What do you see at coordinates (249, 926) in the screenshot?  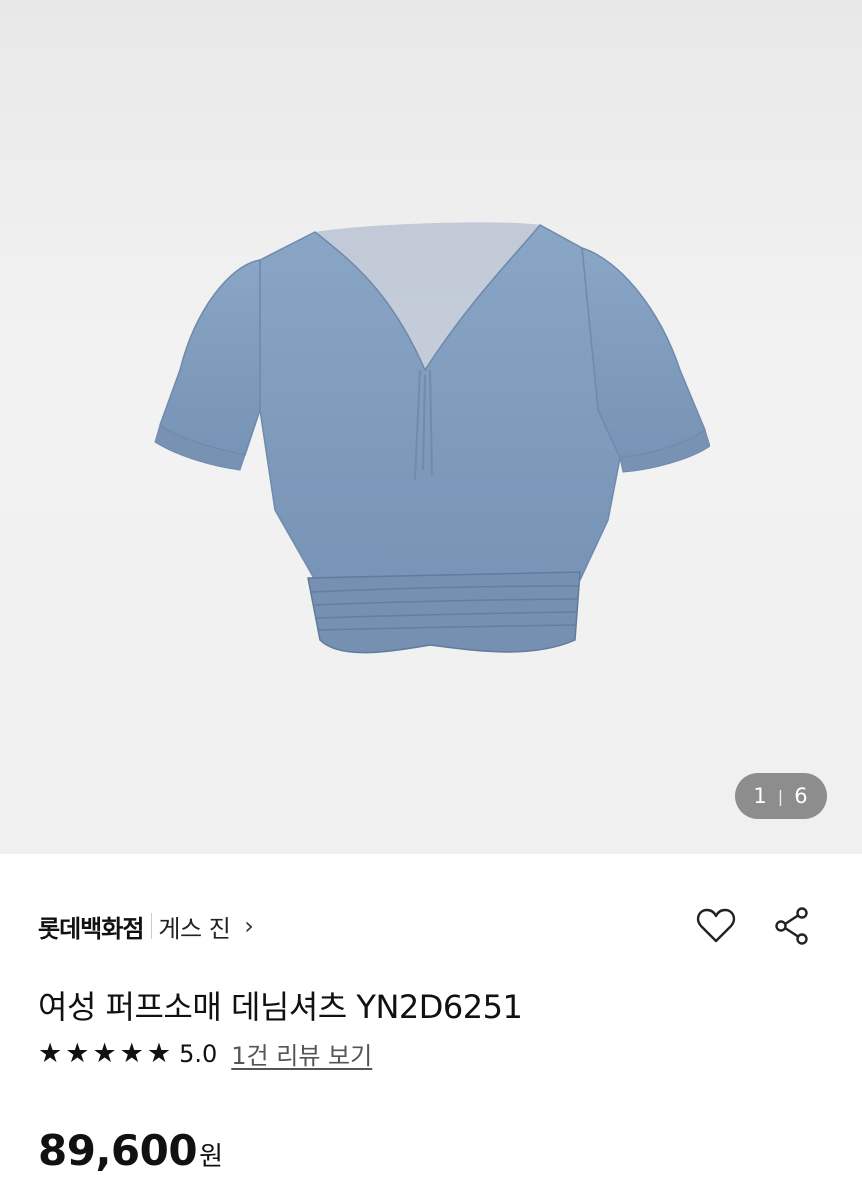 I see `chevron-right-icon: ›` at bounding box center [249, 926].